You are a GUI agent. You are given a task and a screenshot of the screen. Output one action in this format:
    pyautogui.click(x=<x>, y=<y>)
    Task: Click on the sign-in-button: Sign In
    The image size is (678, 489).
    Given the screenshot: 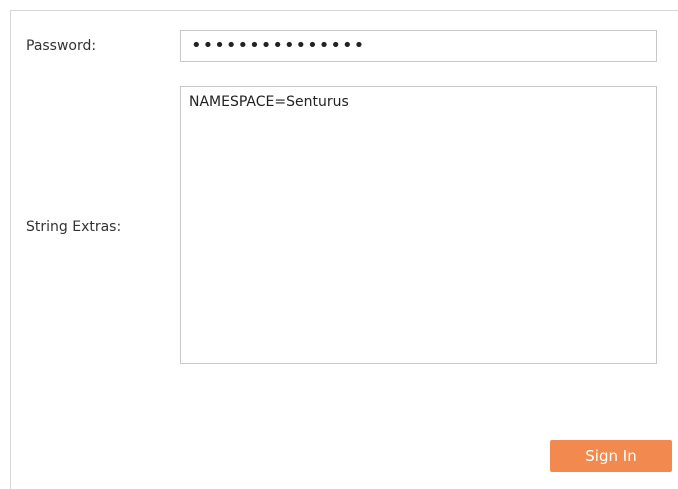 What is the action you would take?
    pyautogui.click(x=611, y=456)
    